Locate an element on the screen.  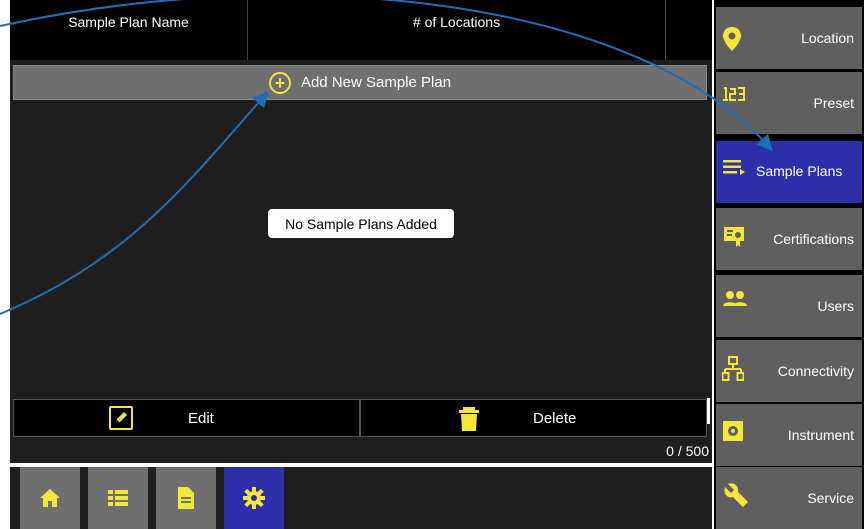
delete-button: Delete is located at coordinates (533, 418).